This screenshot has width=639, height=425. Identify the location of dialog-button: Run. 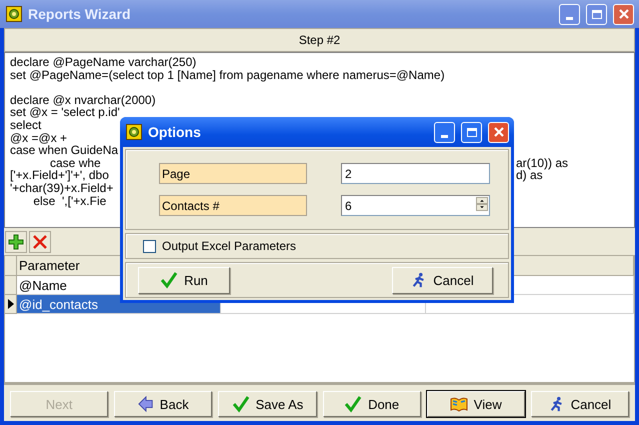
(184, 280).